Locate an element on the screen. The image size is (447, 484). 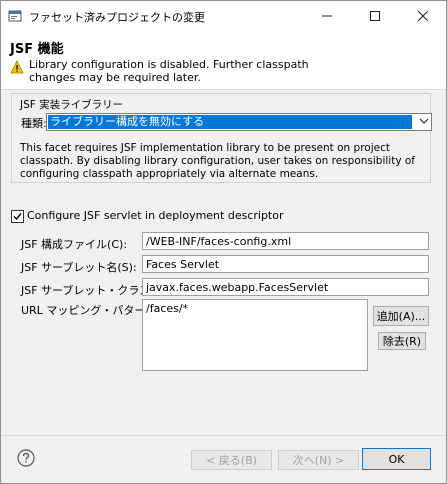
next-button: 次へ(N) > is located at coordinates (318, 460).